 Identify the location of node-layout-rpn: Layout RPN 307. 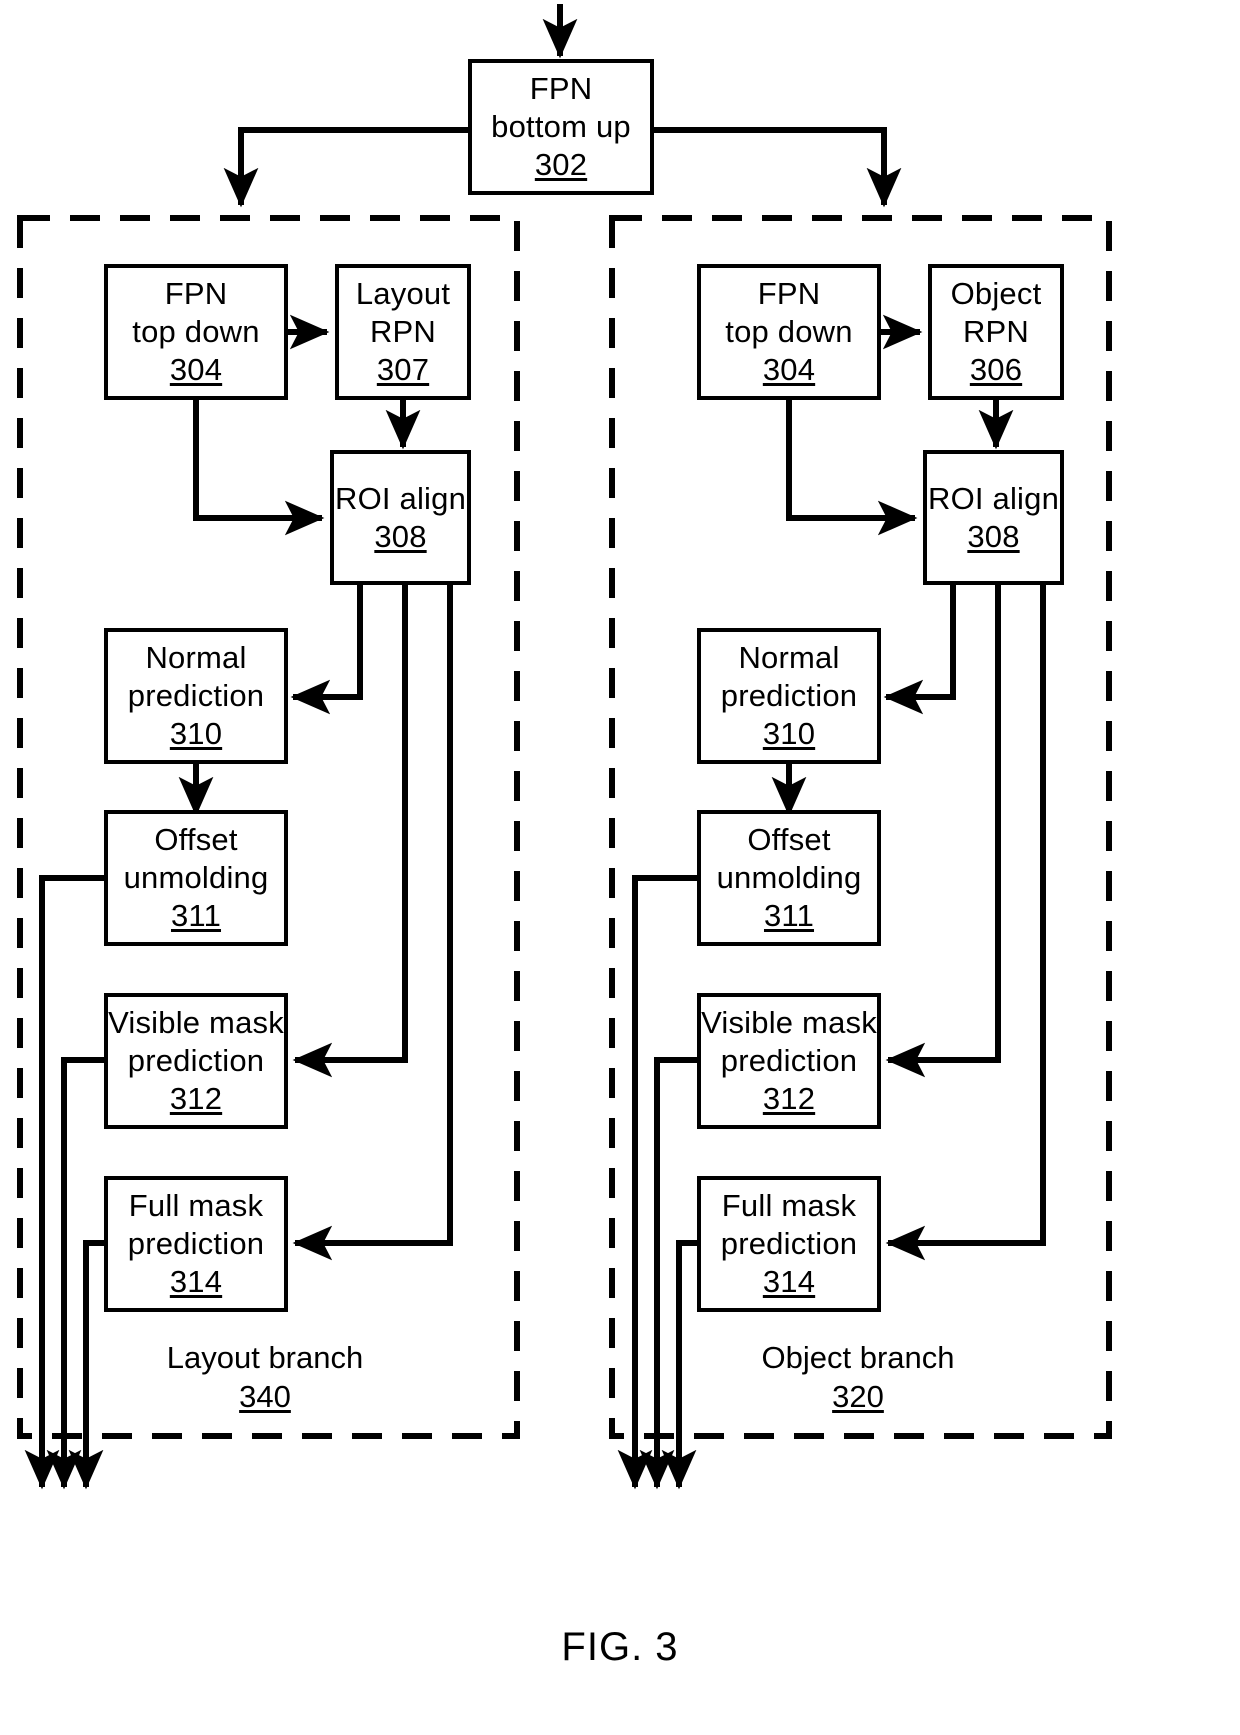
(403, 332).